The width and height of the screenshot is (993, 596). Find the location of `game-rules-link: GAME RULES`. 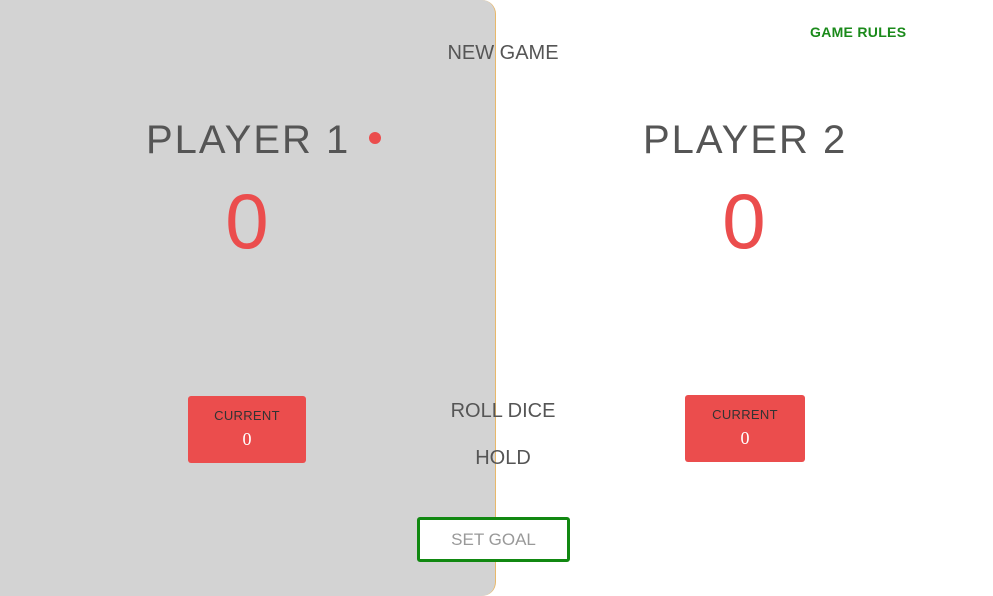

game-rules-link: GAME RULES is located at coordinates (858, 32).